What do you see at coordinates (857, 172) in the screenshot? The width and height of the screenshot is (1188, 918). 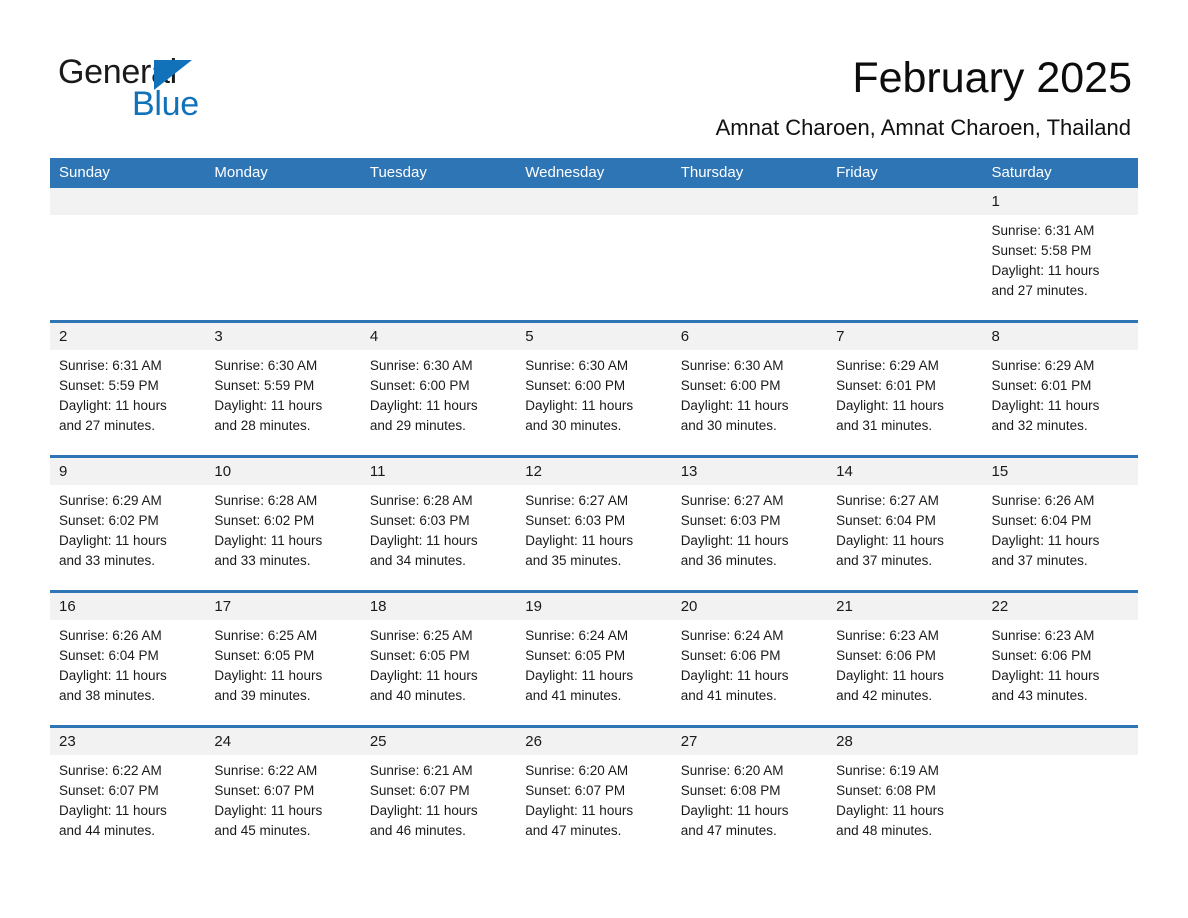 I see `day-of-week-friday: Friday` at bounding box center [857, 172].